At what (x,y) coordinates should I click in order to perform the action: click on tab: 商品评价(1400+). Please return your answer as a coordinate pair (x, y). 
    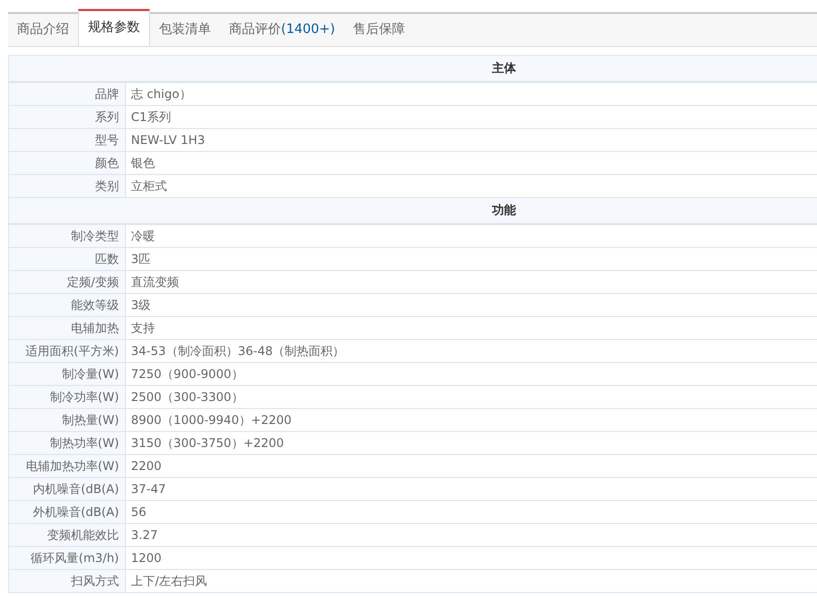
    Looking at the image, I should click on (282, 30).